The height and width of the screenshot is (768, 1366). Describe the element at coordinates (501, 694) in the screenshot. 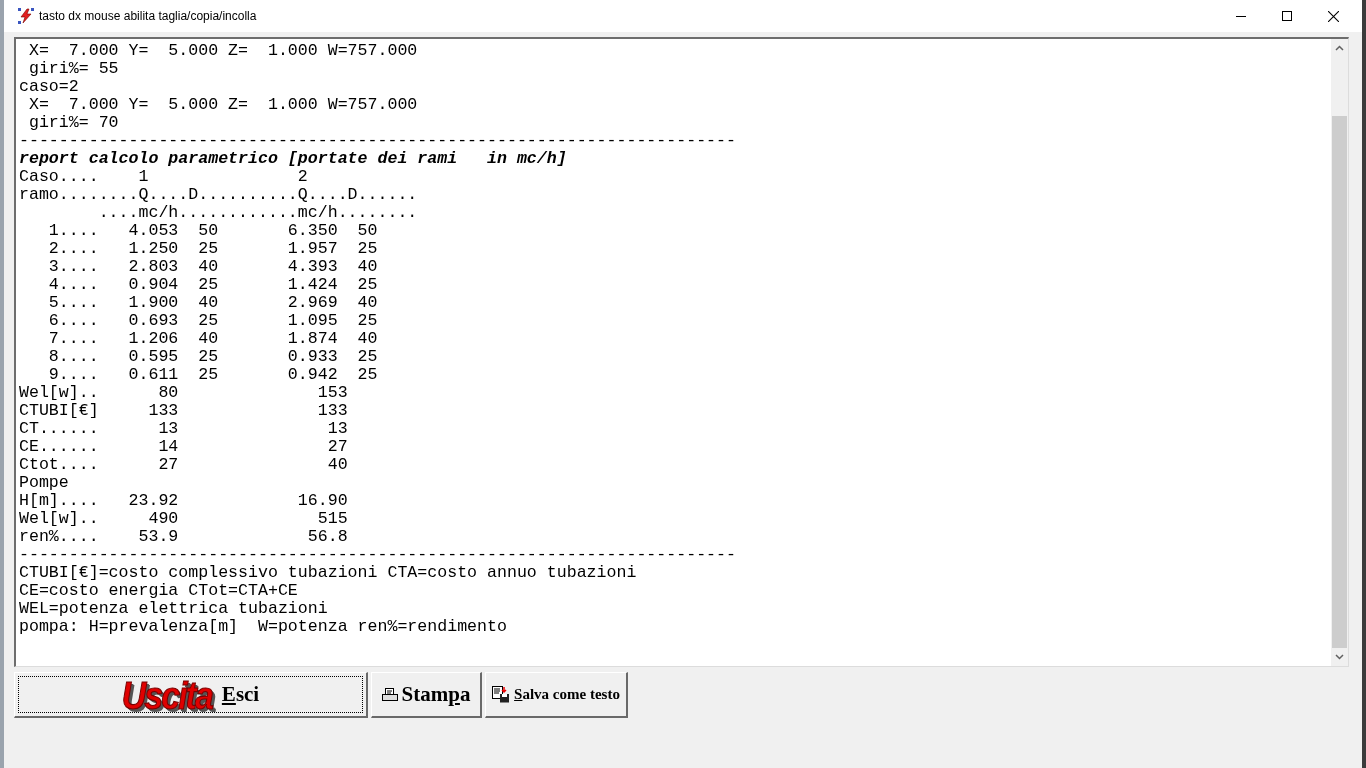

I see `save-document-icon` at that location.